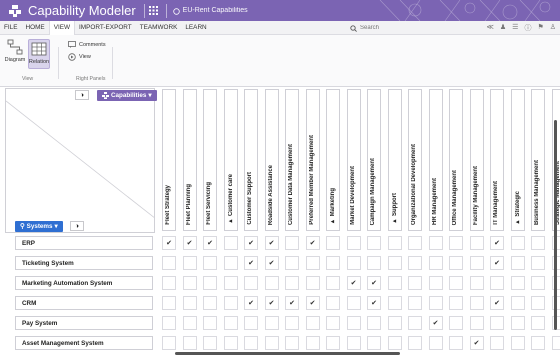 The image size is (560, 360). What do you see at coordinates (62, 27) in the screenshot?
I see `menu-view: VIEW` at bounding box center [62, 27].